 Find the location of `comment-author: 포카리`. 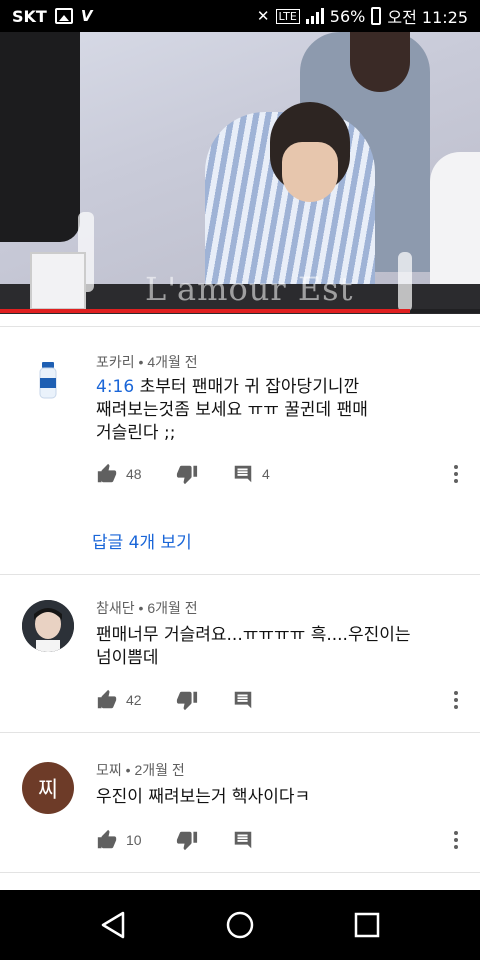

comment-author: 포카리 is located at coordinates (115, 362).